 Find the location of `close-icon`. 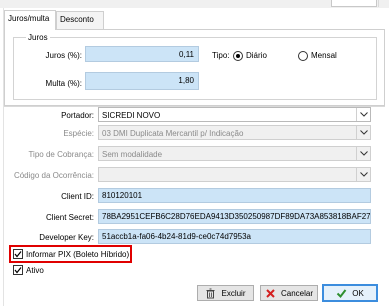

close-icon is located at coordinates (270, 293).